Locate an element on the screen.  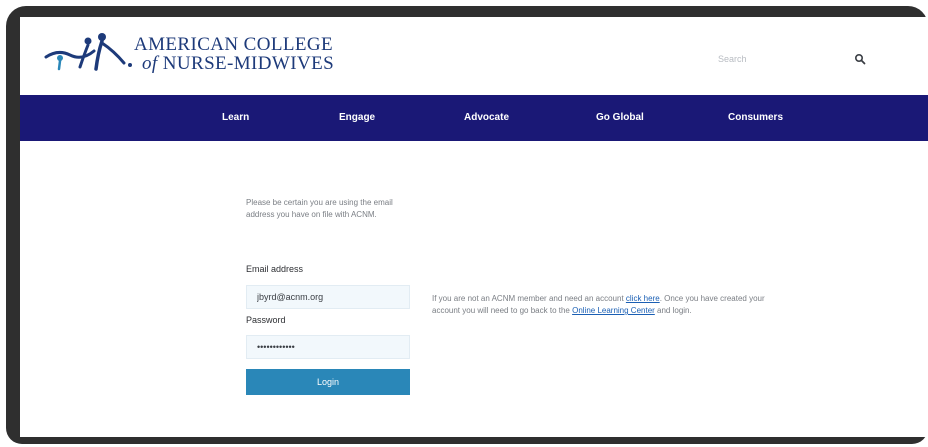
login-button: Login is located at coordinates (328, 382).